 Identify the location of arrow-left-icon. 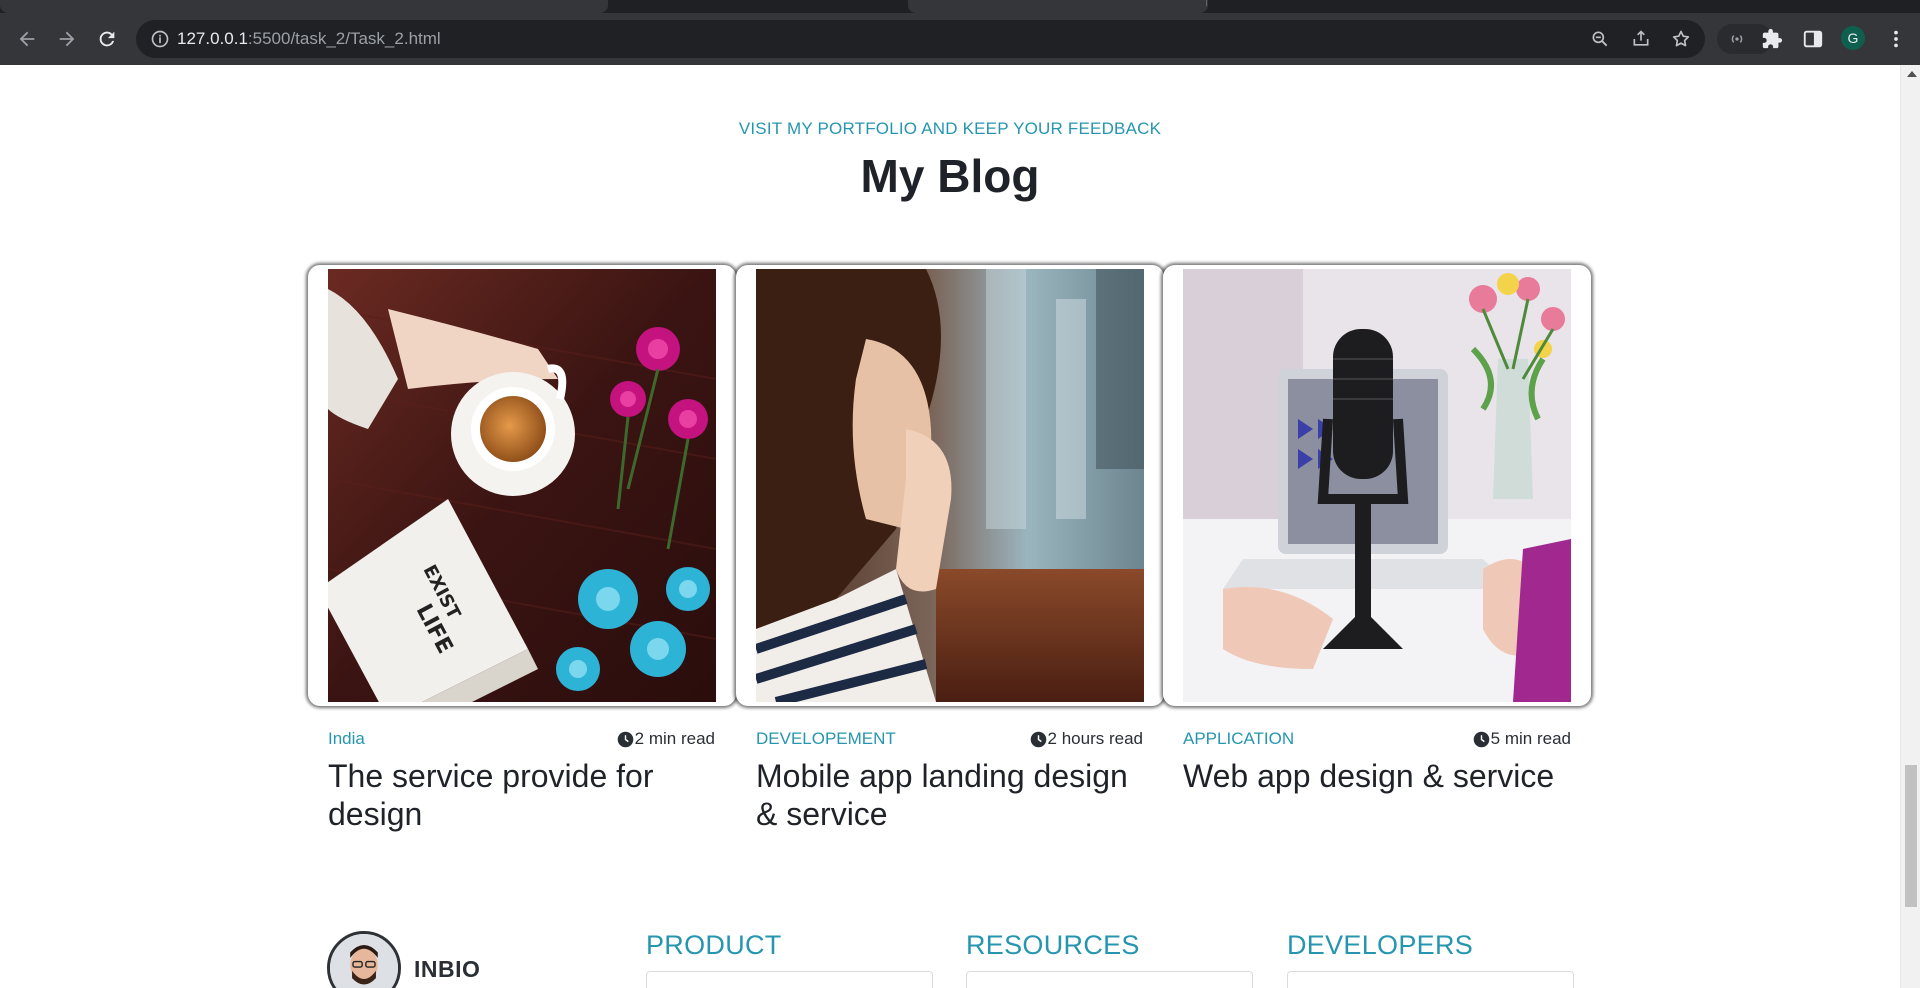
(27, 39).